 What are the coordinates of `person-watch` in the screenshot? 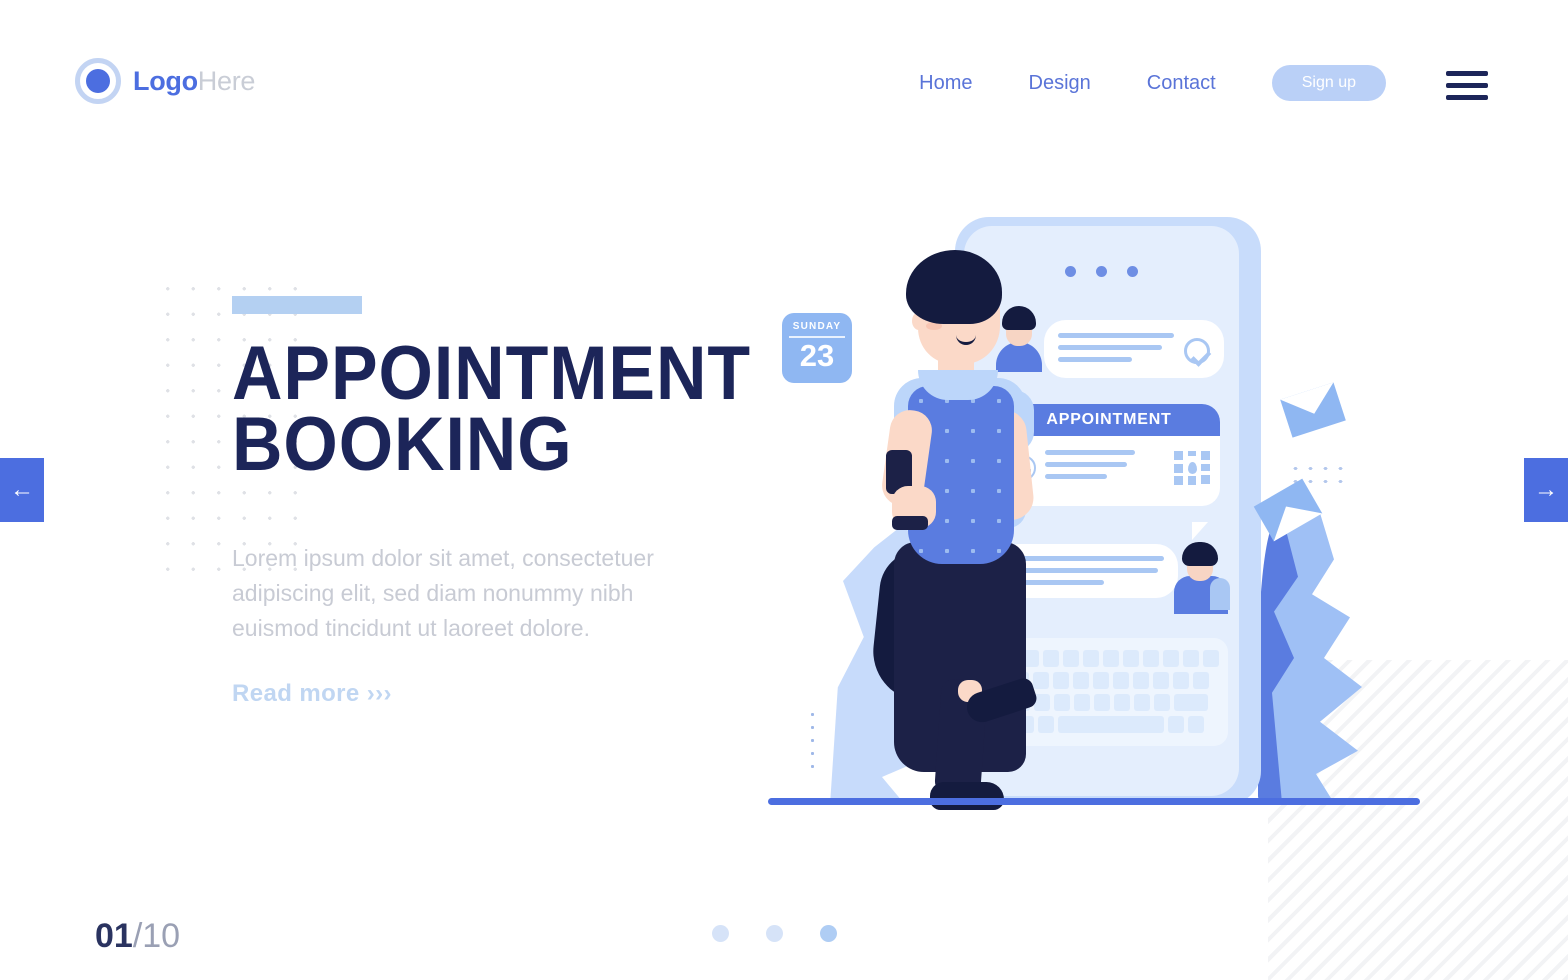 It's located at (910, 523).